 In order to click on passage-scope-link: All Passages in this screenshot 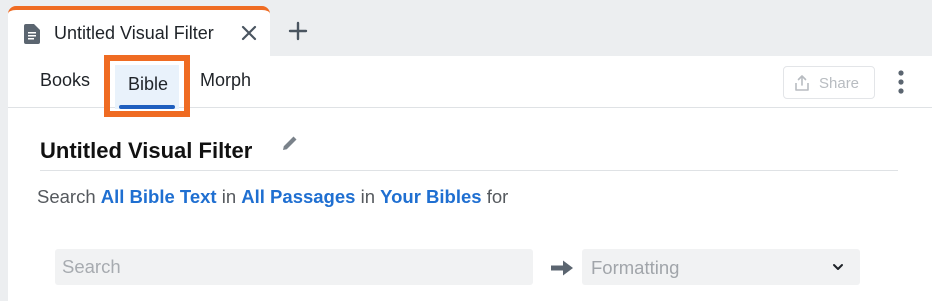, I will do `click(298, 196)`.